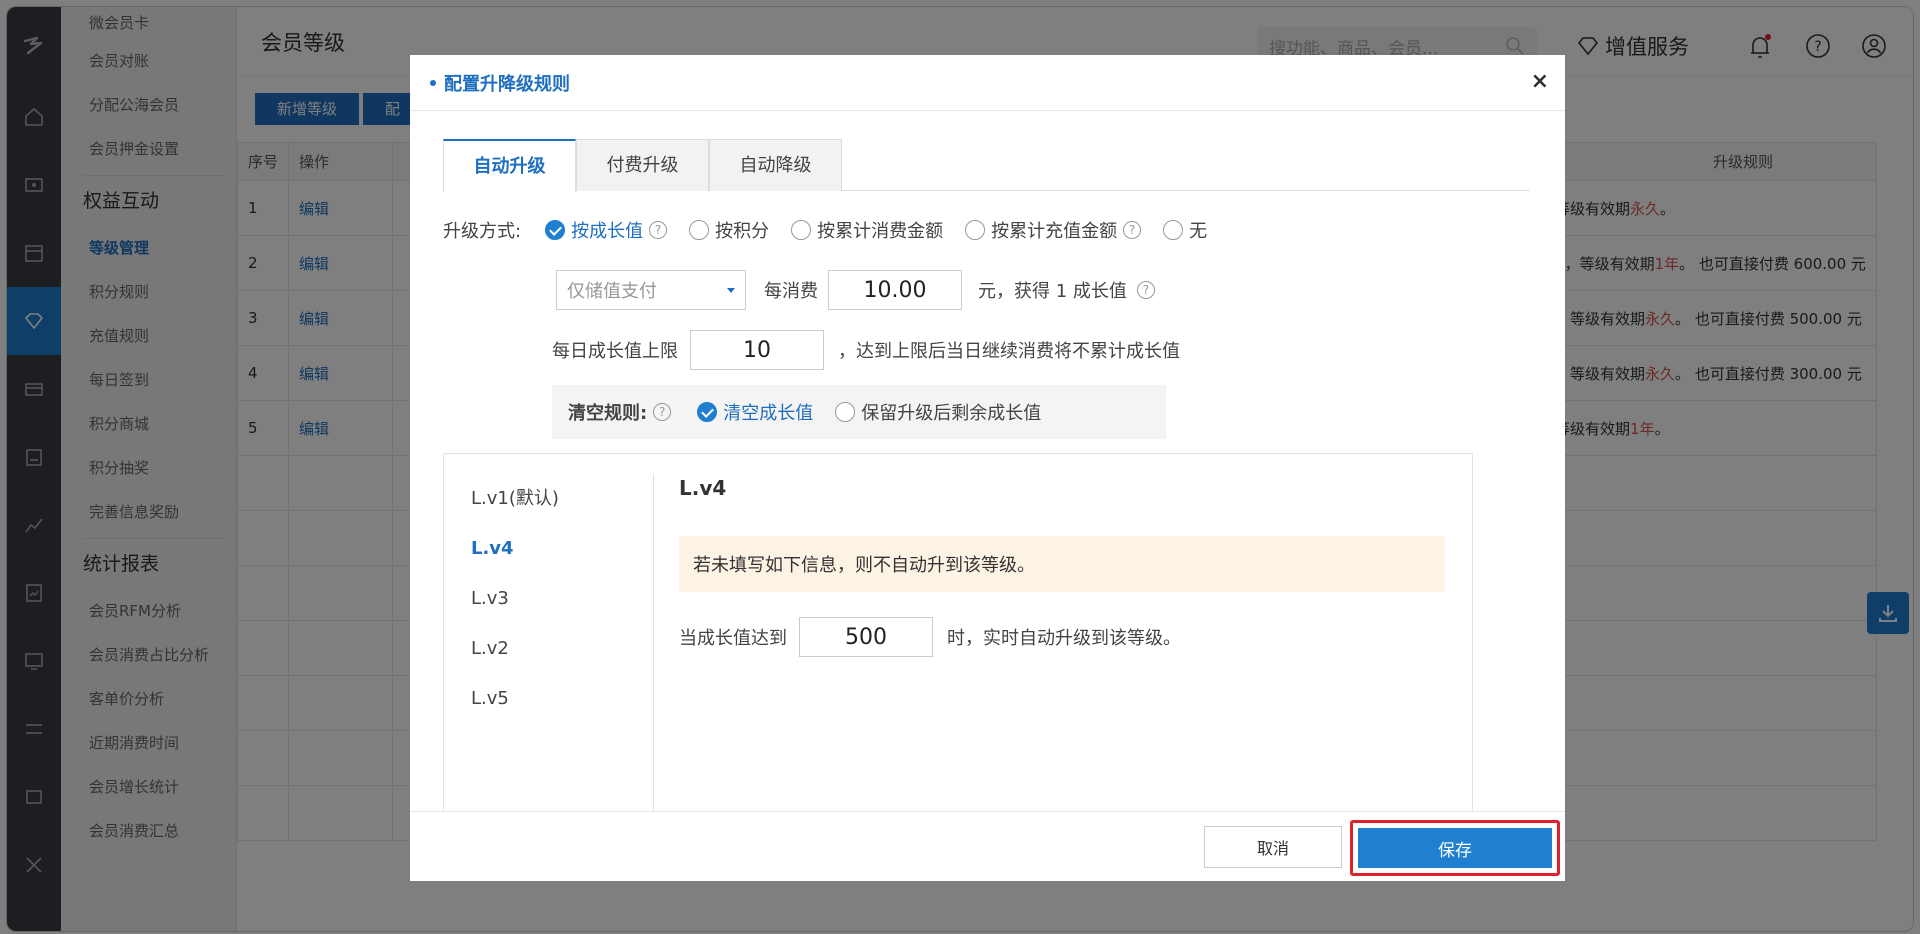 The width and height of the screenshot is (1920, 934). Describe the element at coordinates (880, 231) in the screenshot. I see `radio-label: 按累计消费金额` at that location.